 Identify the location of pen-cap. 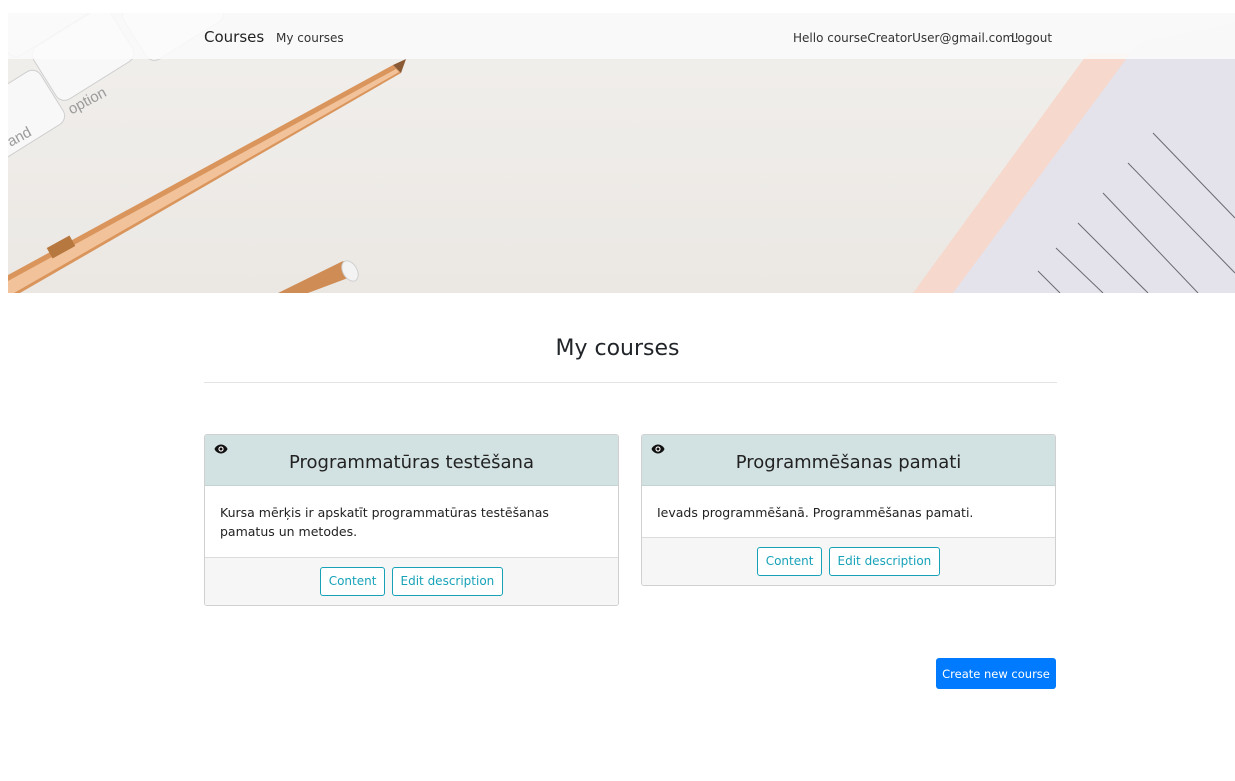
(318, 276).